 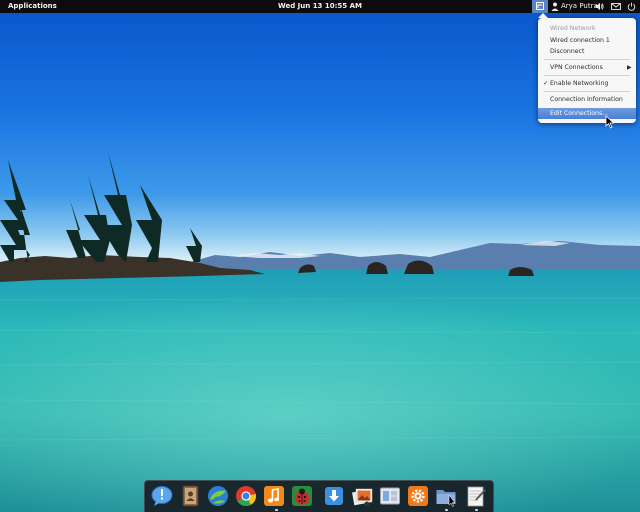 I want to click on dock-item-photos, so click(x=362, y=496).